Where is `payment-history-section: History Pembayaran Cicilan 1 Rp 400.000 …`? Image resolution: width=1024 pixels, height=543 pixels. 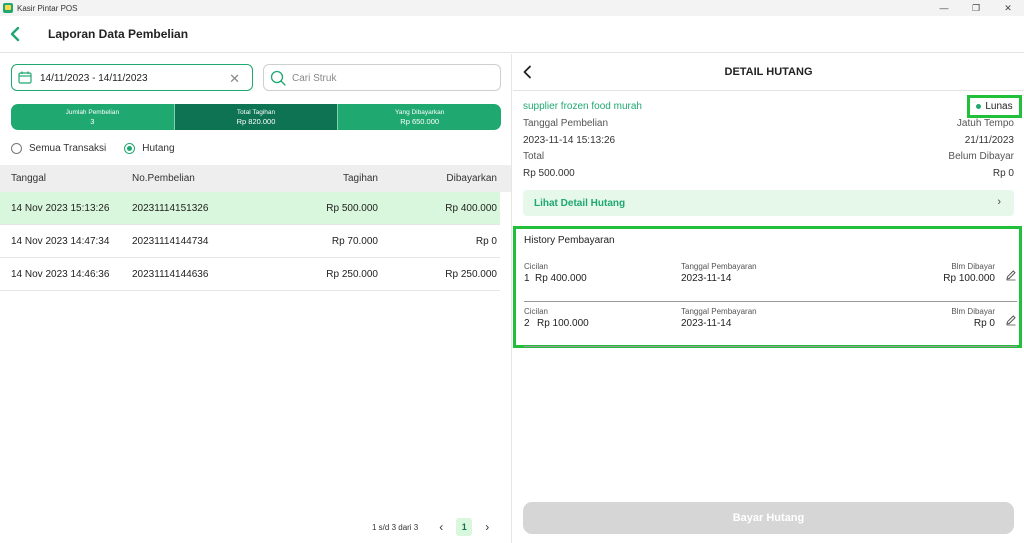 payment-history-section: History Pembayaran Cicilan 1 Rp 400.000 … is located at coordinates (767, 287).